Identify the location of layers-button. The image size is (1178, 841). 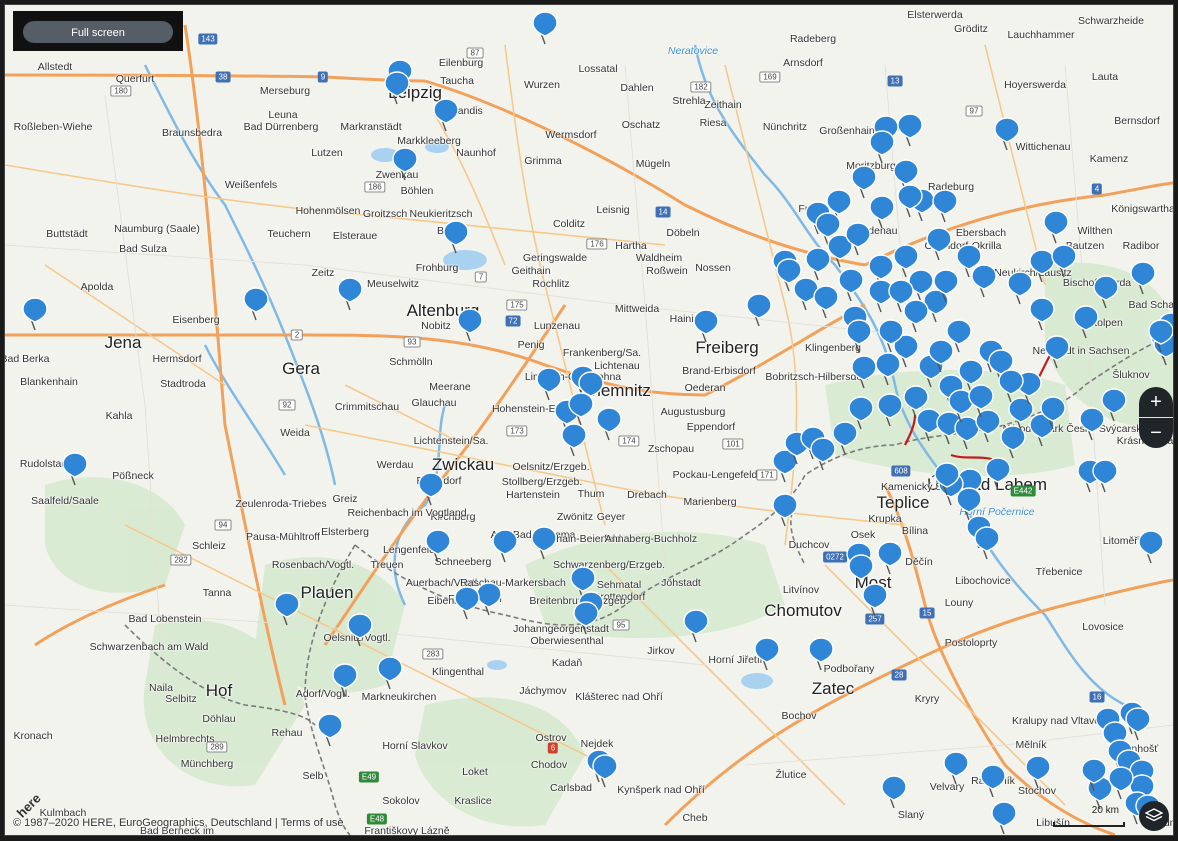
(1154, 816).